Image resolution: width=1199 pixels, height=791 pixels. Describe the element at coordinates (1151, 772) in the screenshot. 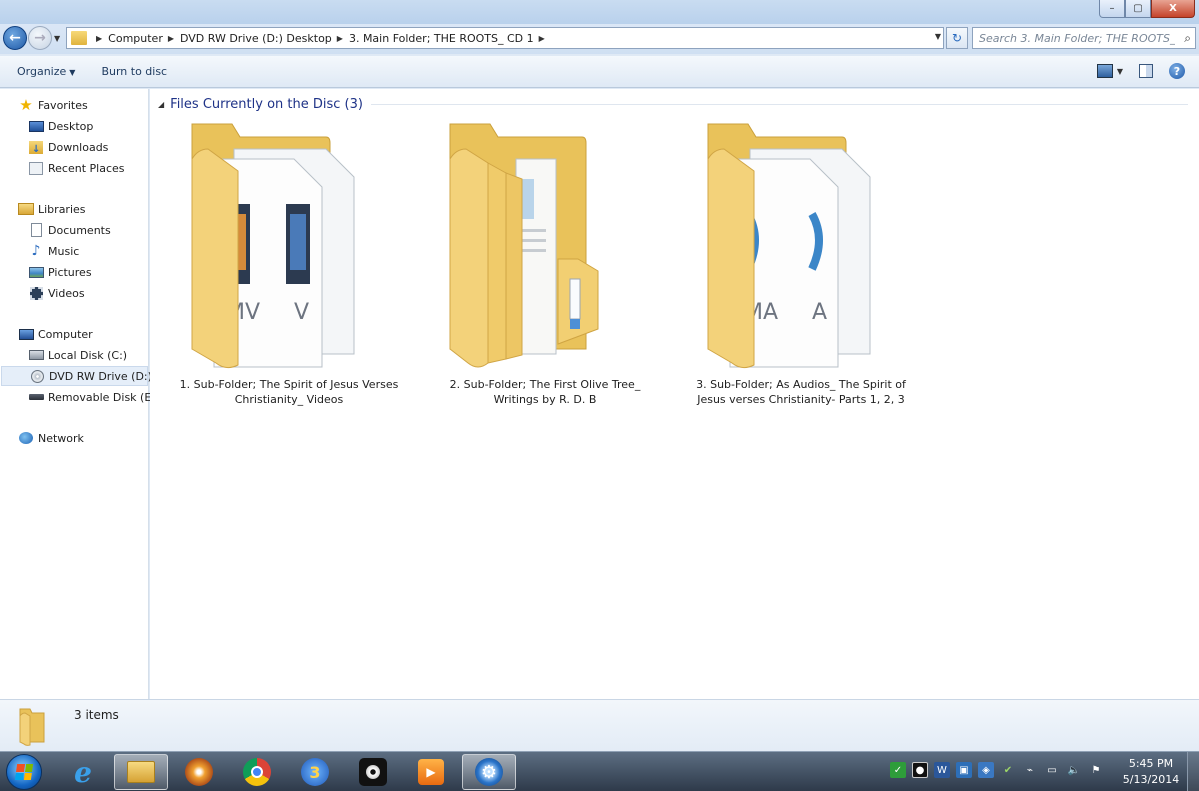

I see `clock: 5:45 PM 5/13/2014` at that location.